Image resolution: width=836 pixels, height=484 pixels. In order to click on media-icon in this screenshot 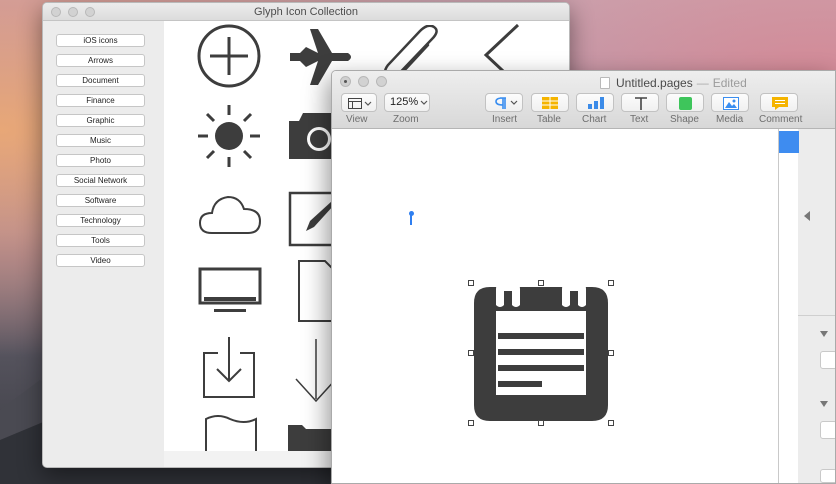, I will do `click(731, 103)`.